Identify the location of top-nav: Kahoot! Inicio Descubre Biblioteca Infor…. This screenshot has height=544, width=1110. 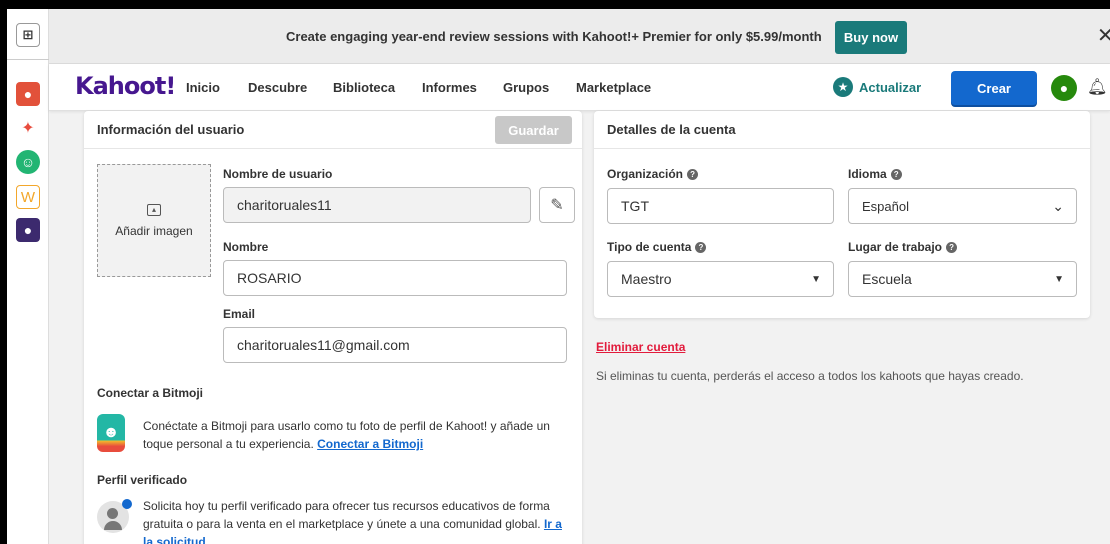
(579, 87).